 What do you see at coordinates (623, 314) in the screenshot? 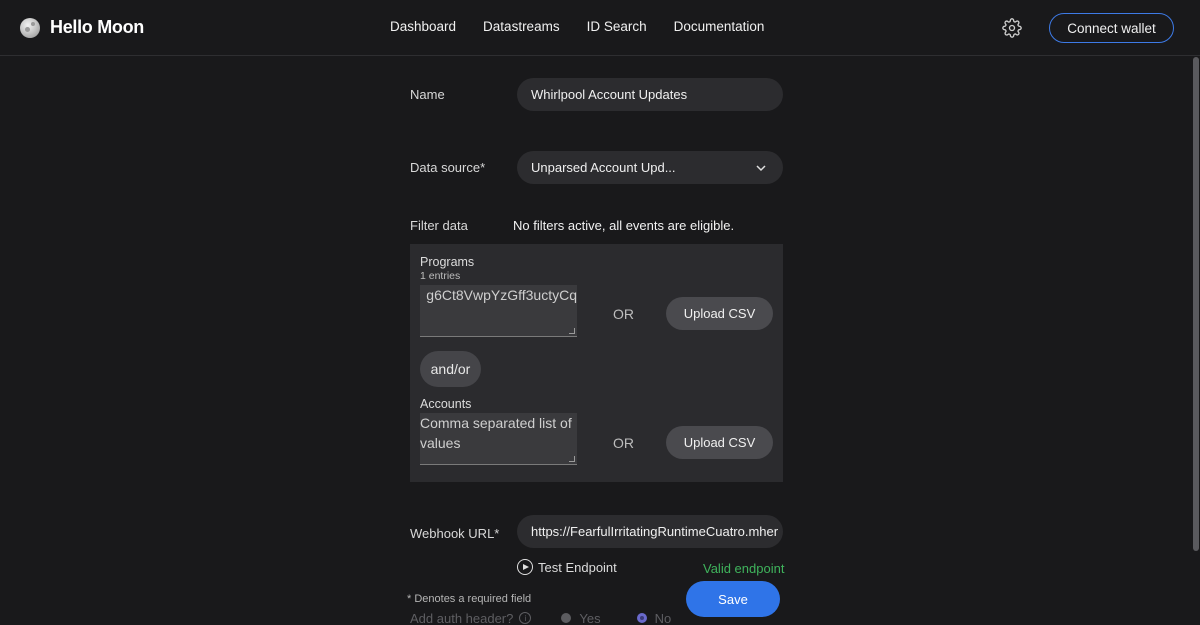
I see `programs-or-label: OR` at bounding box center [623, 314].